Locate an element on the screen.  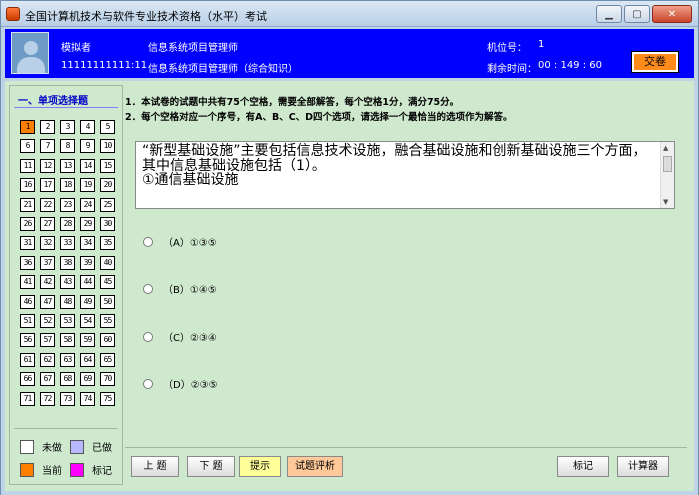
option-c-radio is located at coordinates (148, 336).